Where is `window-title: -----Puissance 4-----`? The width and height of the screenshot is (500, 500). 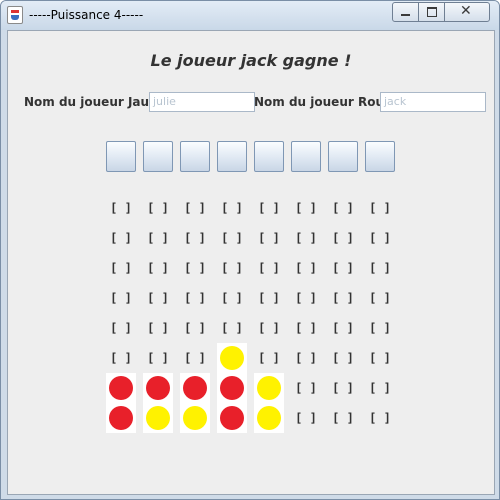
window-title: -----Puissance 4----- is located at coordinates (86, 15).